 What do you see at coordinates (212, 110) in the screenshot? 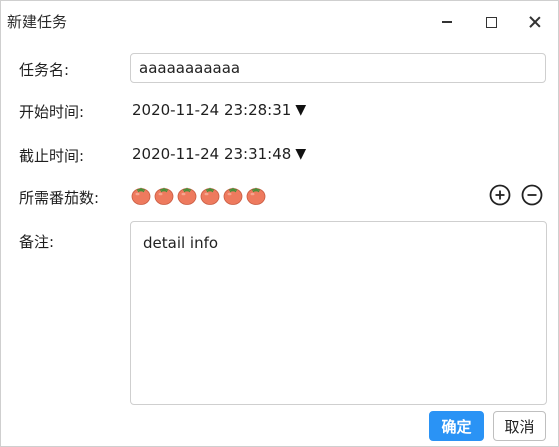
I see `start-time-value: 2020-11-24 23:28:31` at bounding box center [212, 110].